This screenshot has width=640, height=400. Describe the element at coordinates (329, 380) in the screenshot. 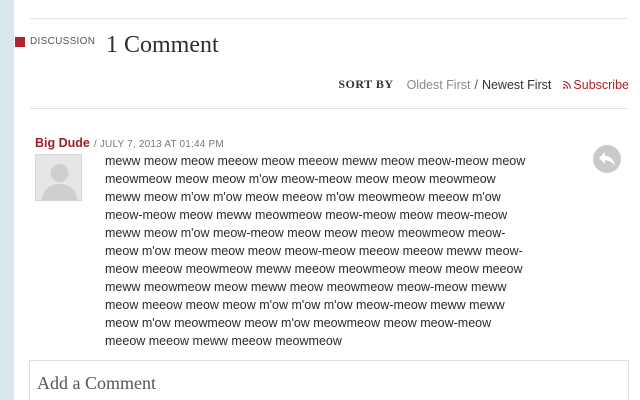

I see `add-comment-box: Add a Comment` at that location.